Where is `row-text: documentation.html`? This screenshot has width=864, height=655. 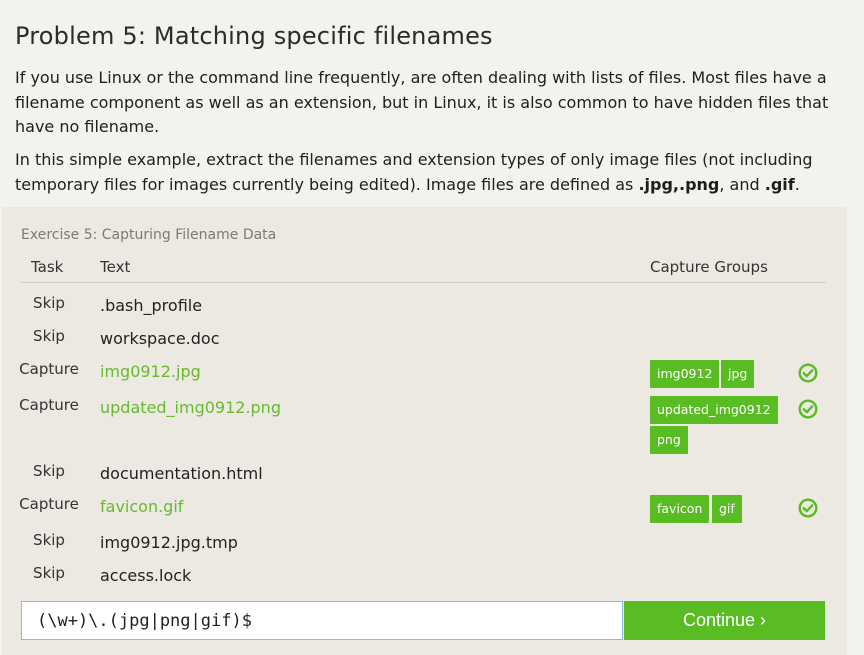 row-text: documentation.html is located at coordinates (181, 473).